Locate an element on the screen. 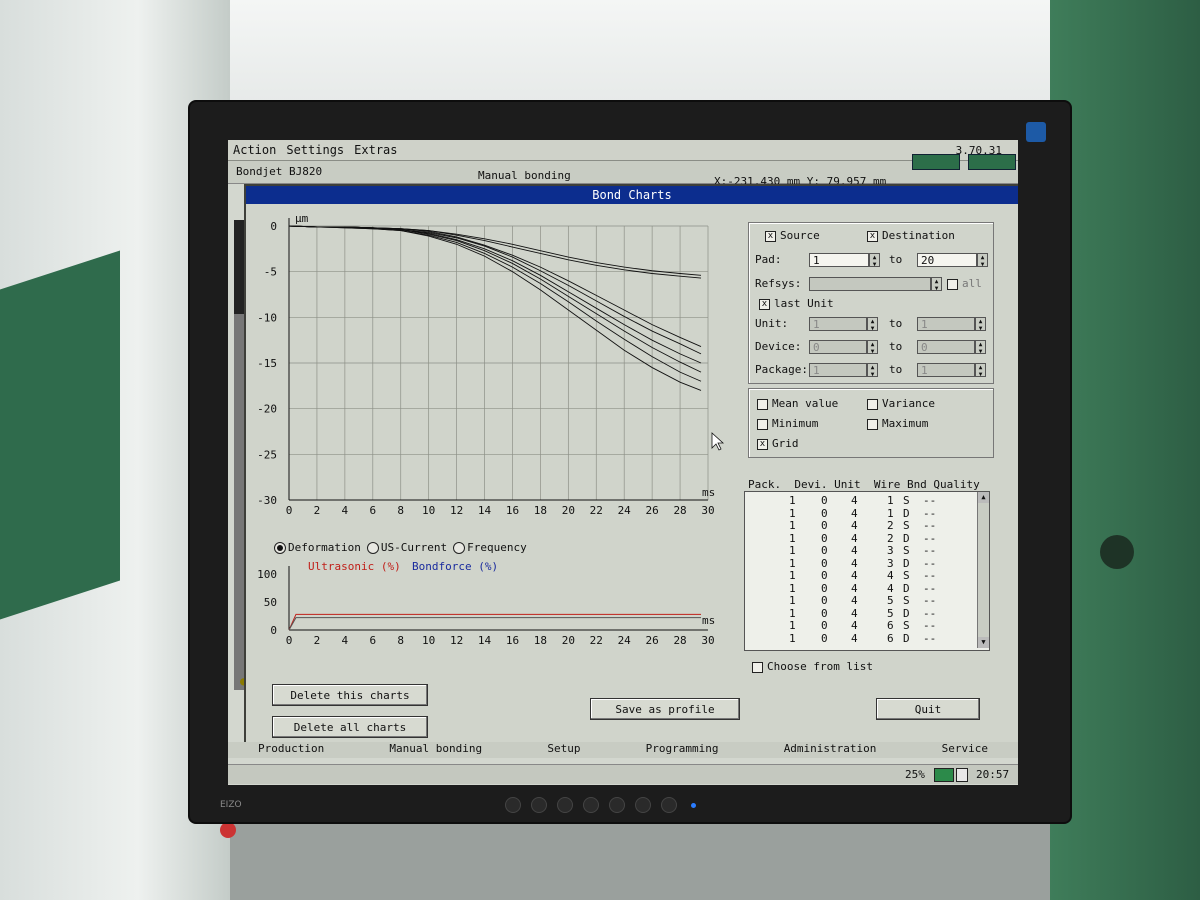 The height and width of the screenshot is (900, 1200). x-tick-label-2: 24 is located at coordinates (625, 640).